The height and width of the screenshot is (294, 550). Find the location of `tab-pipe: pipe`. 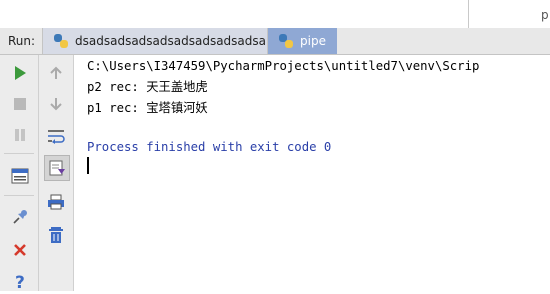

tab-pipe: pipe is located at coordinates (302, 41).